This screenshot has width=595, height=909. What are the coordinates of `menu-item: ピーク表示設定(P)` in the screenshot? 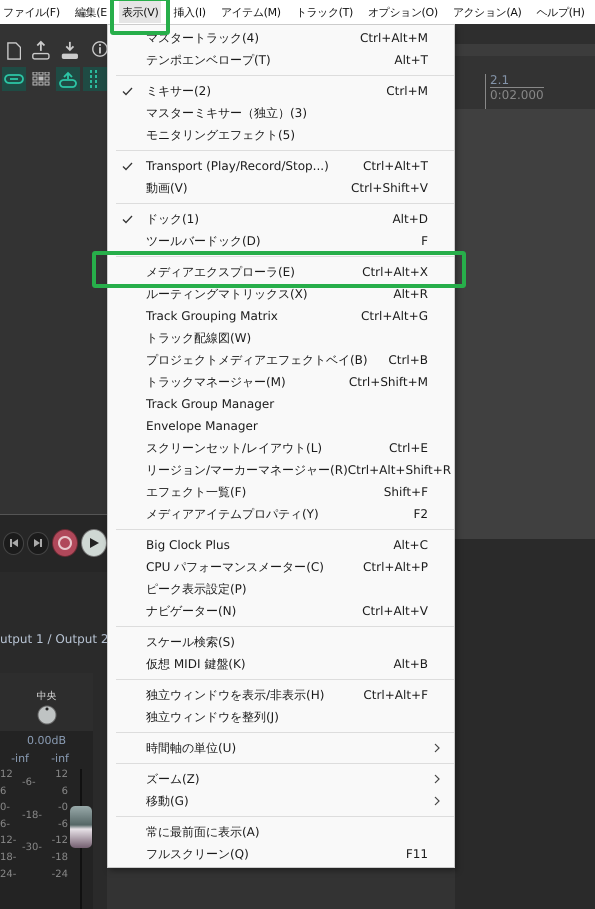 It's located at (281, 589).